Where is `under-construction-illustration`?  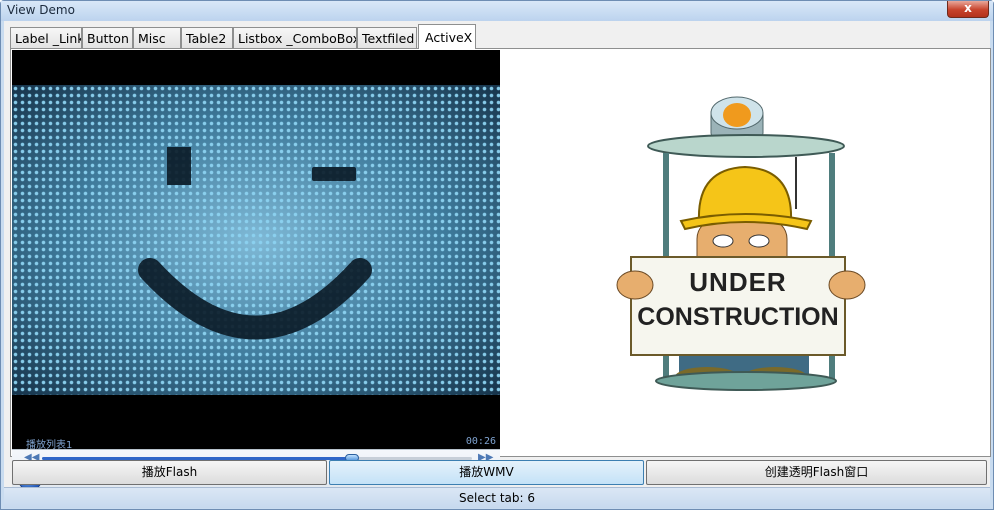
under-construction-illustration is located at coordinates (741, 243).